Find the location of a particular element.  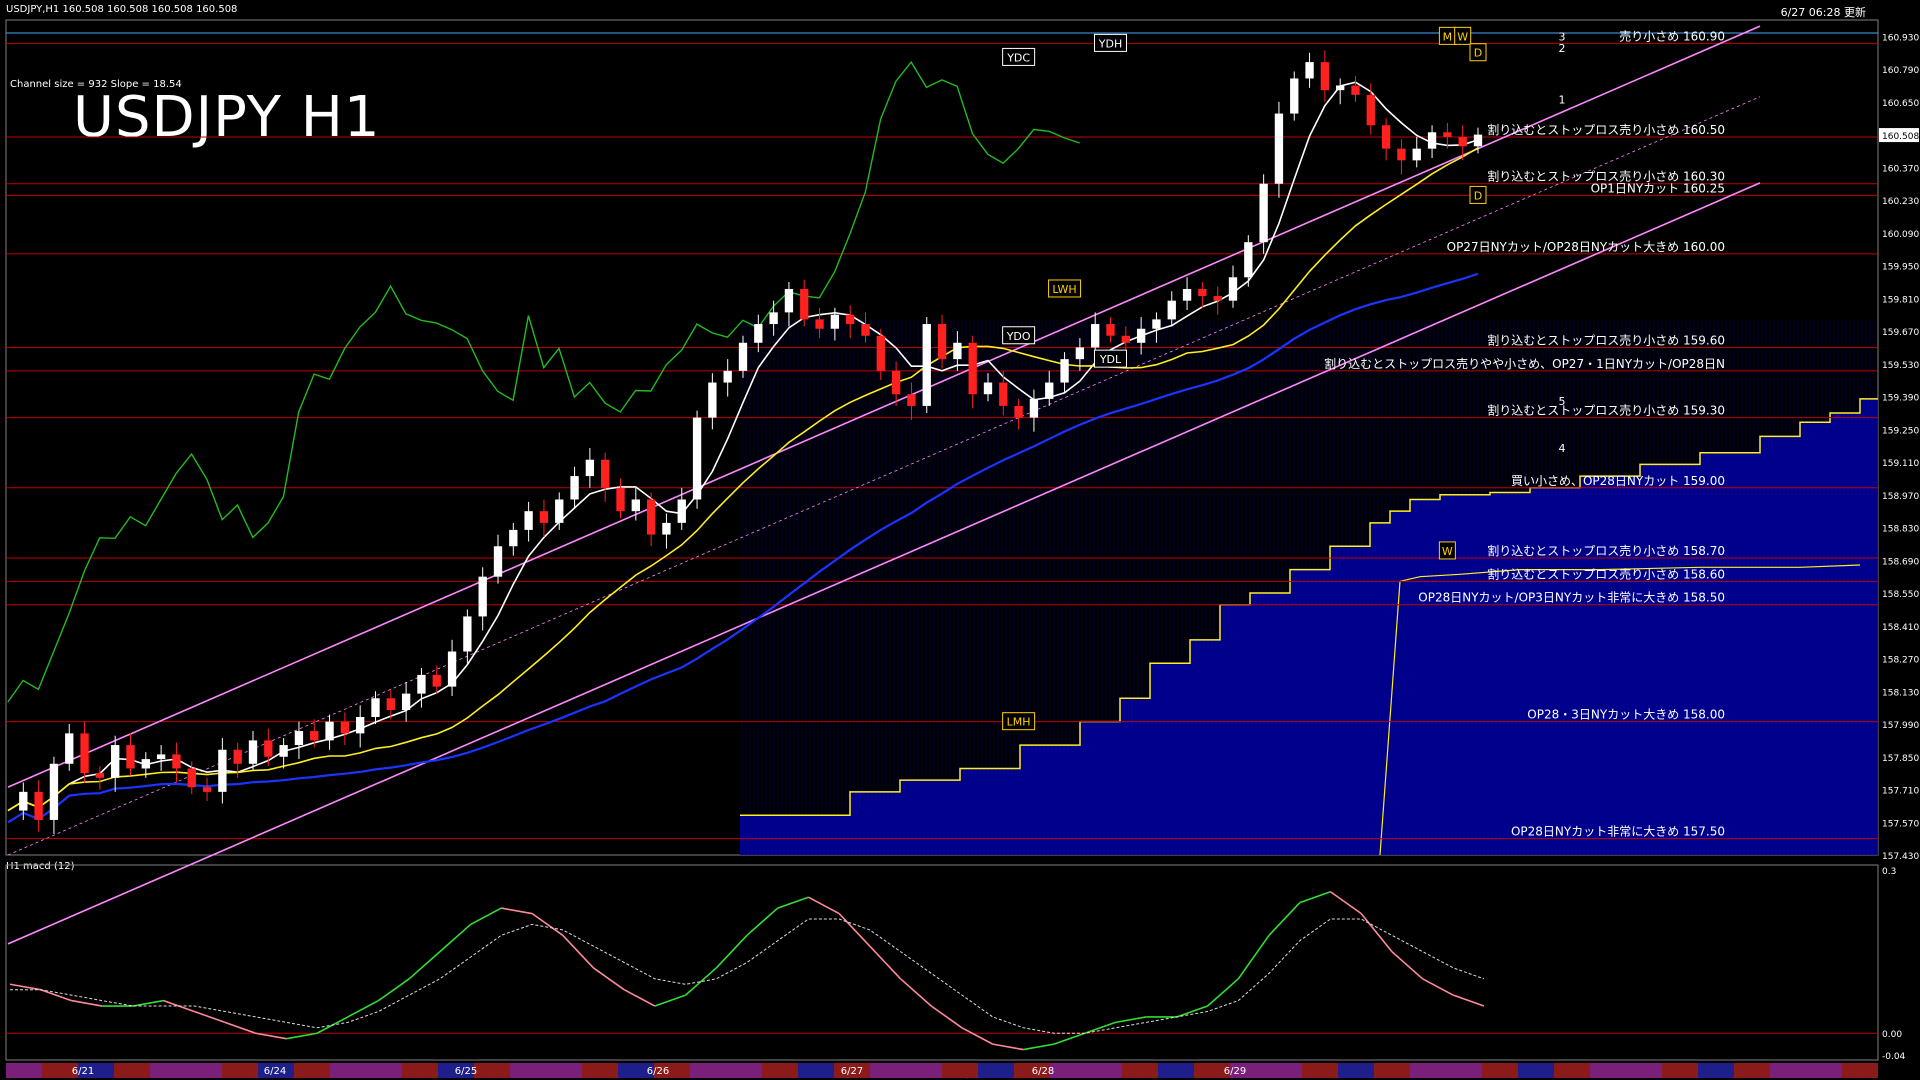

price-tick-label: 160.230 is located at coordinates (1900, 202).